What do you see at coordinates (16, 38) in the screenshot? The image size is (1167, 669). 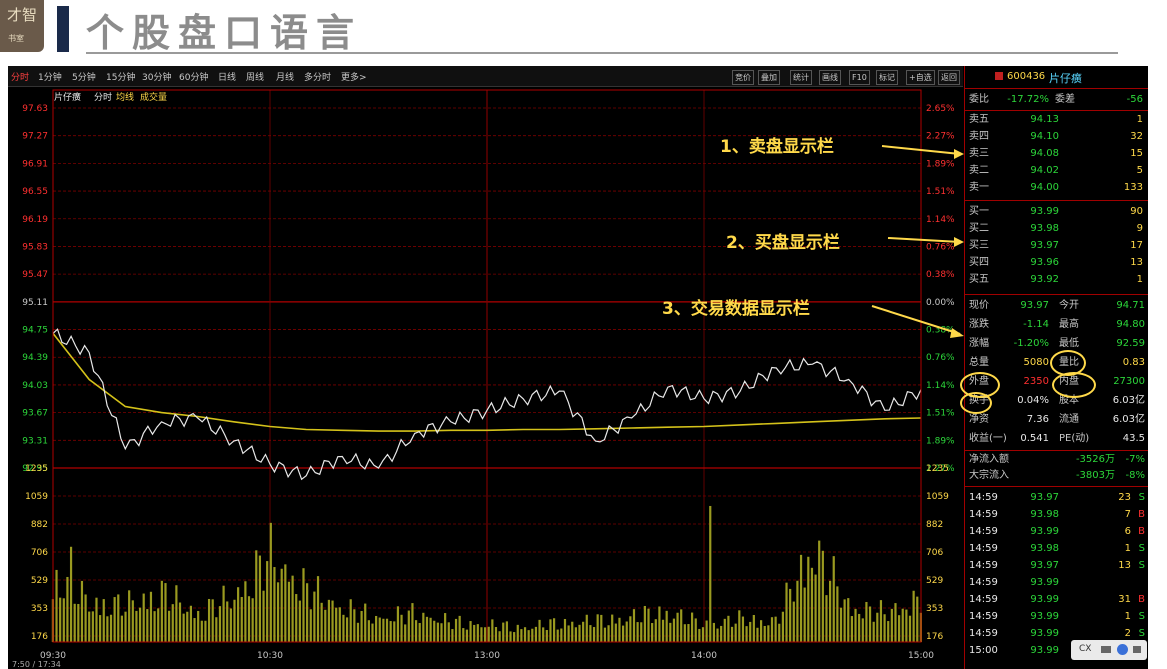 I see `logo-subtext: 书室` at bounding box center [16, 38].